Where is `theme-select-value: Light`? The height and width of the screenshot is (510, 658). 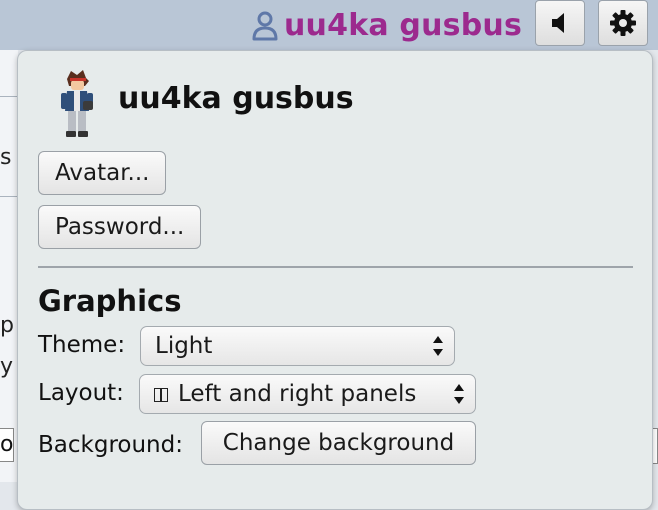 theme-select-value: Light is located at coordinates (184, 346).